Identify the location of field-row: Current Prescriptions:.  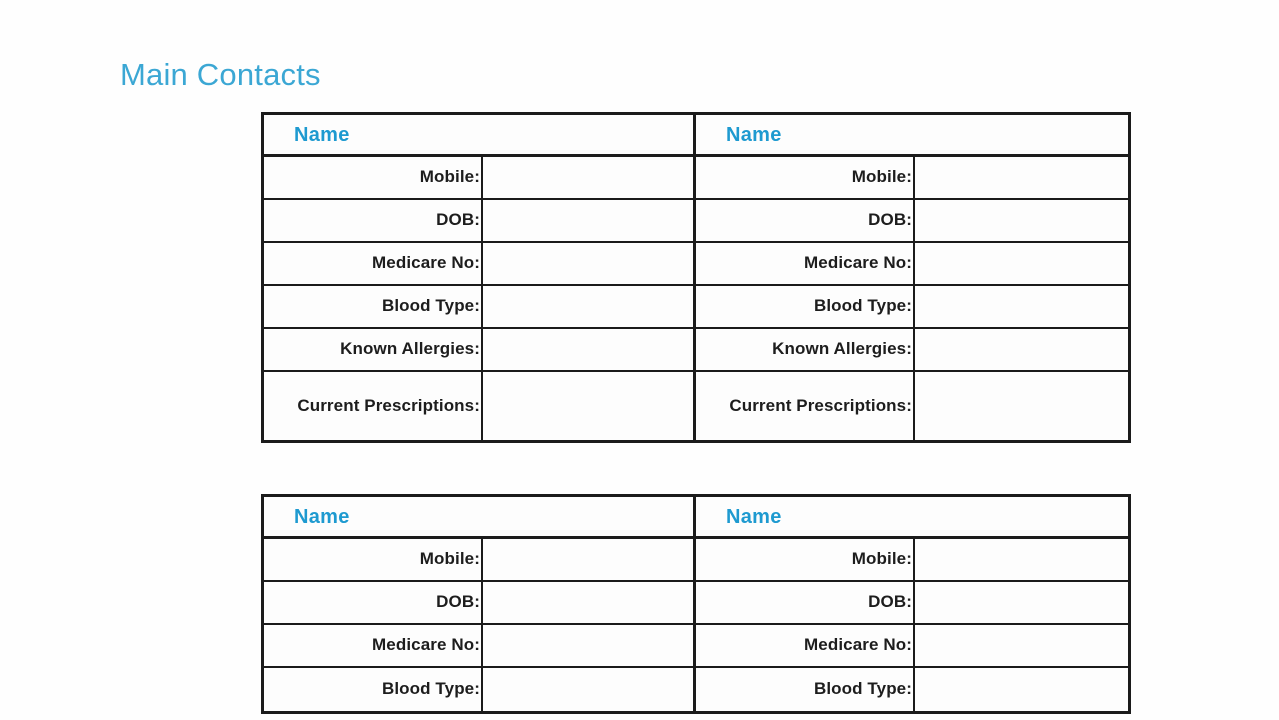
(912, 406).